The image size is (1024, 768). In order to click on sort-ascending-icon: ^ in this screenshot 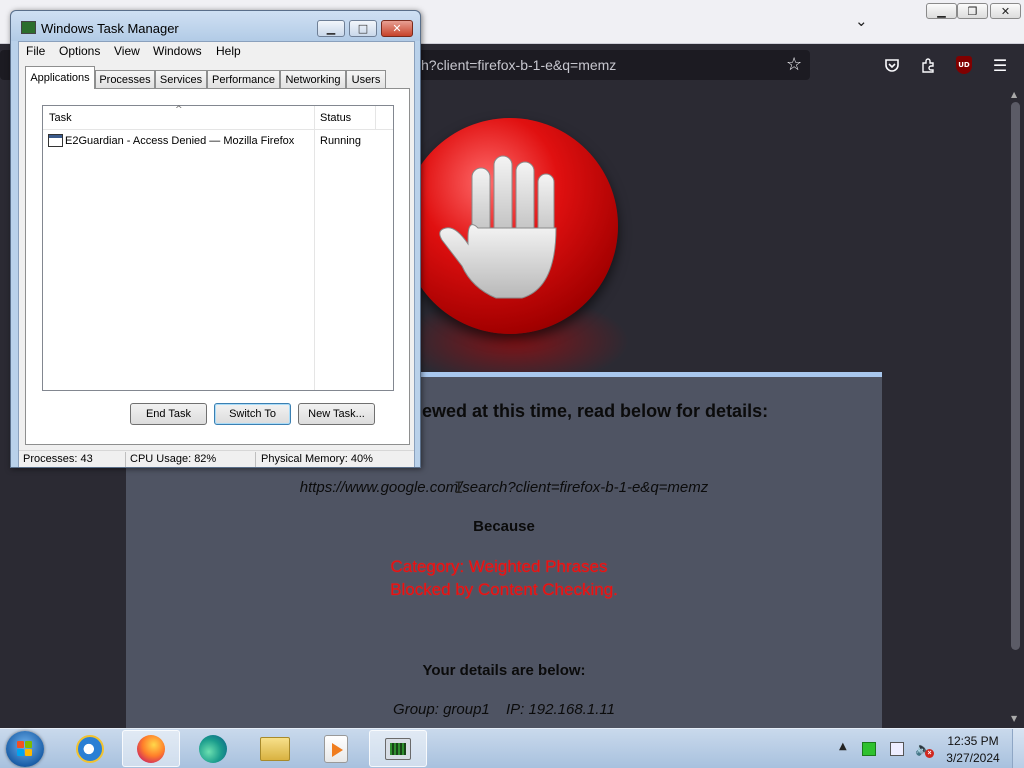, I will do `click(179, 110)`.